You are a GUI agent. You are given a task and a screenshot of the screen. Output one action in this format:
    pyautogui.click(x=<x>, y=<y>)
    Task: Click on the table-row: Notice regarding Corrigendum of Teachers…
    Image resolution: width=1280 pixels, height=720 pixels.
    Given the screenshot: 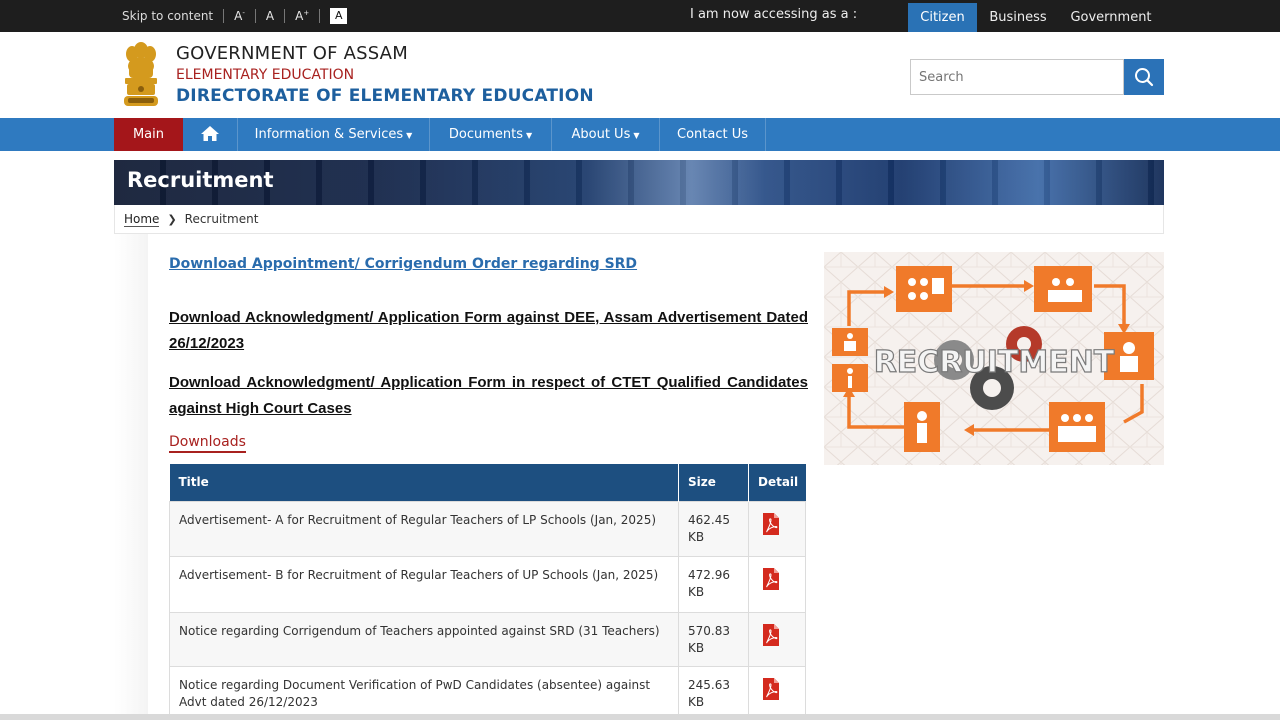 What is the action you would take?
    pyautogui.click(x=487, y=639)
    